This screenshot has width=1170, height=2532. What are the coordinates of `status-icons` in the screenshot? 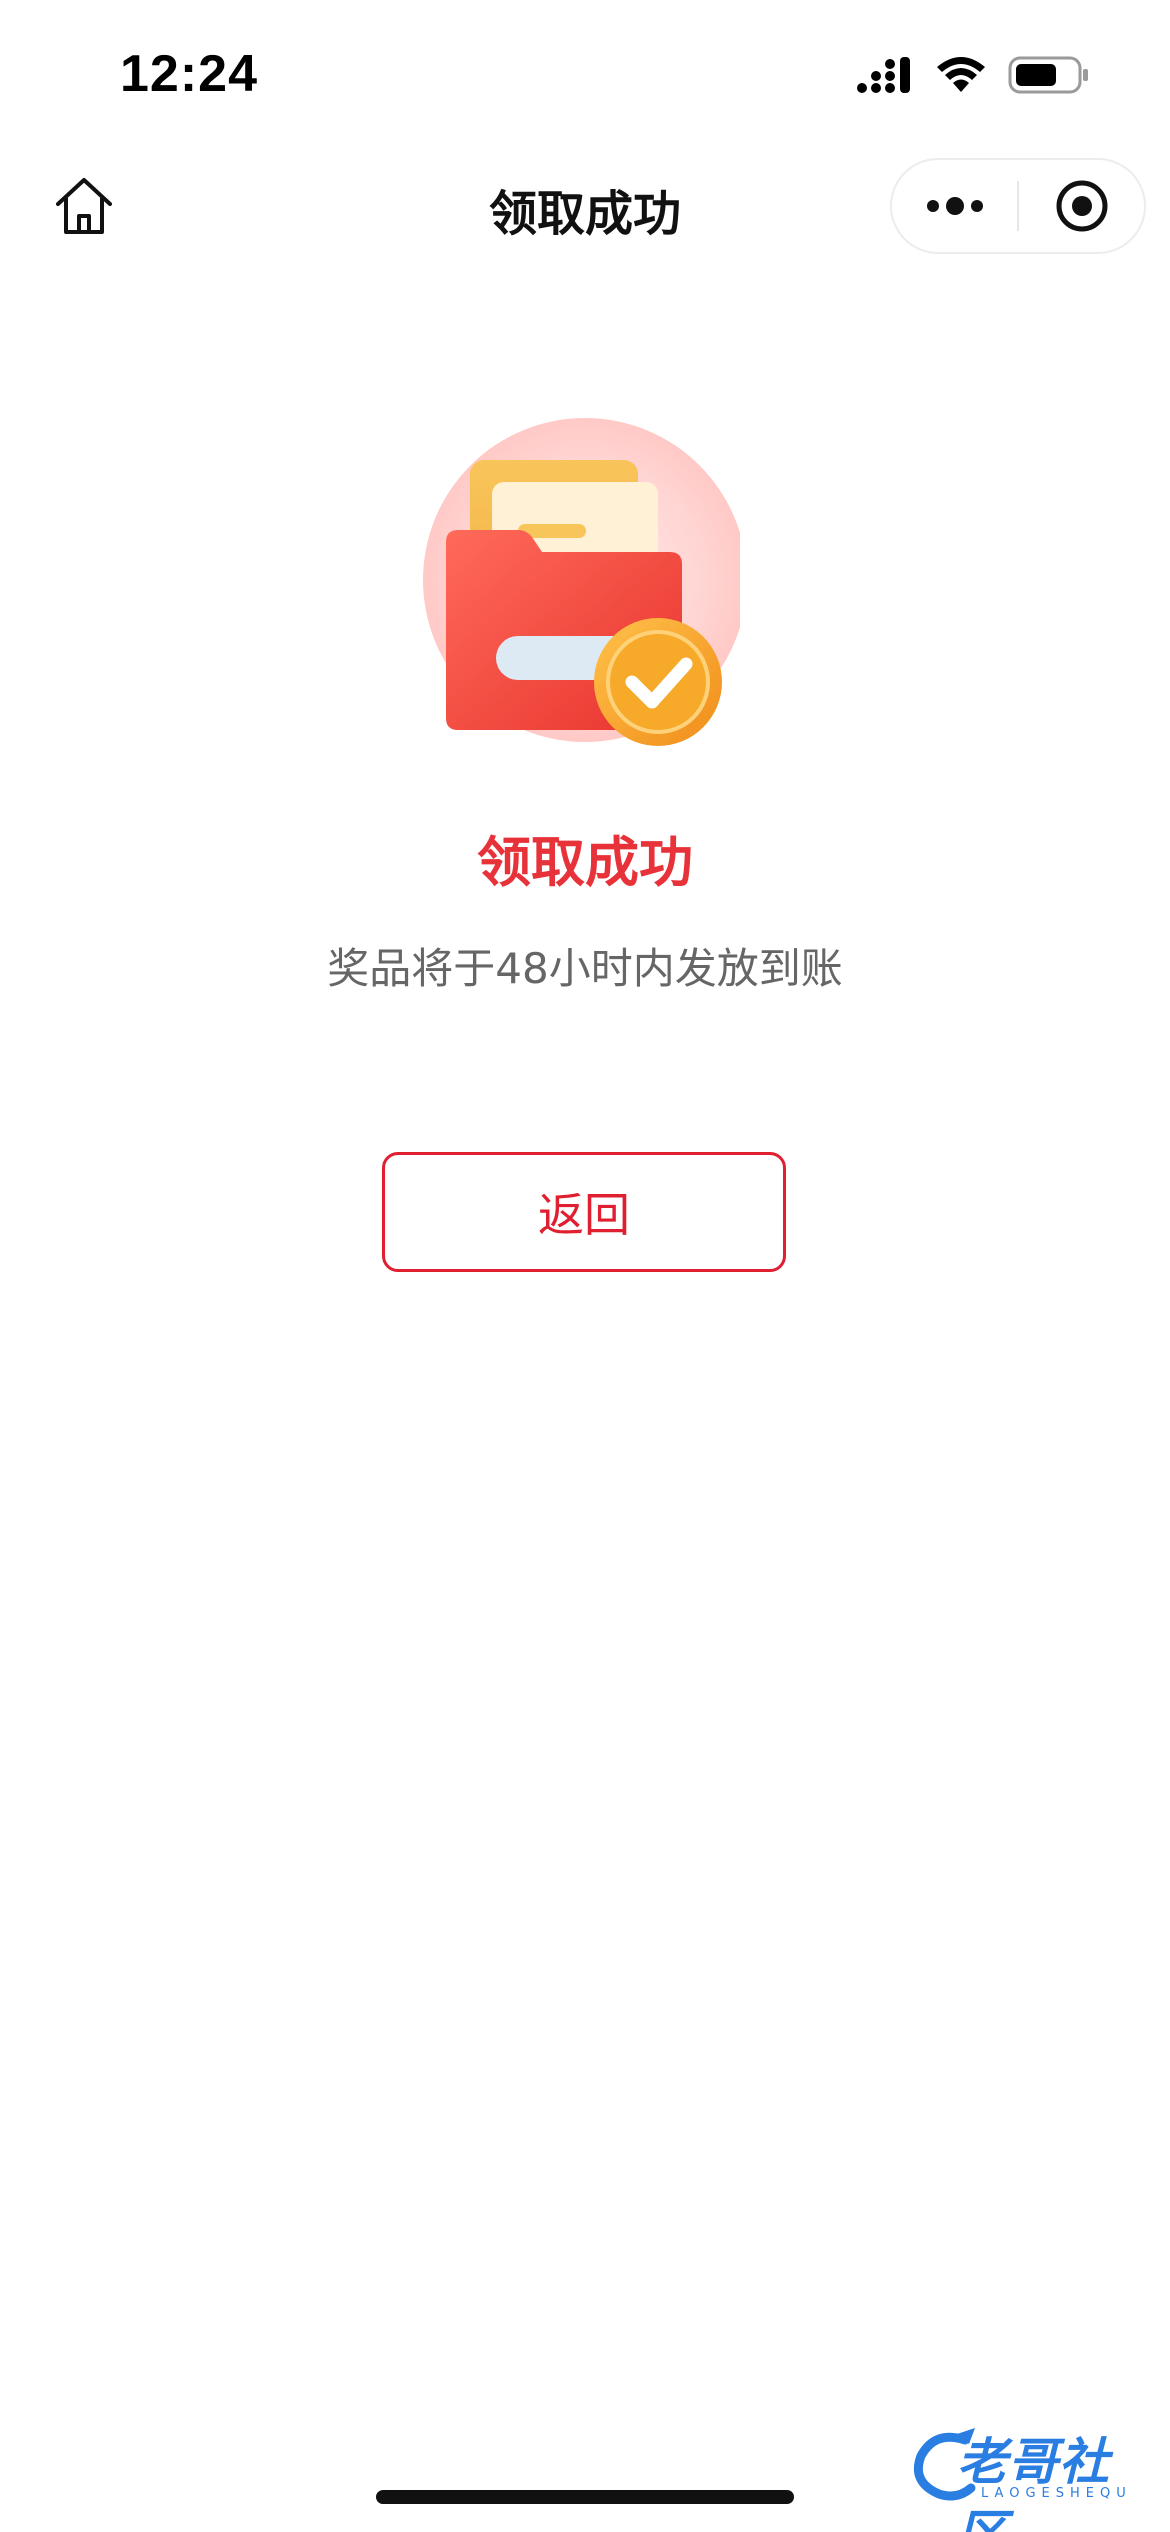 It's located at (973, 77).